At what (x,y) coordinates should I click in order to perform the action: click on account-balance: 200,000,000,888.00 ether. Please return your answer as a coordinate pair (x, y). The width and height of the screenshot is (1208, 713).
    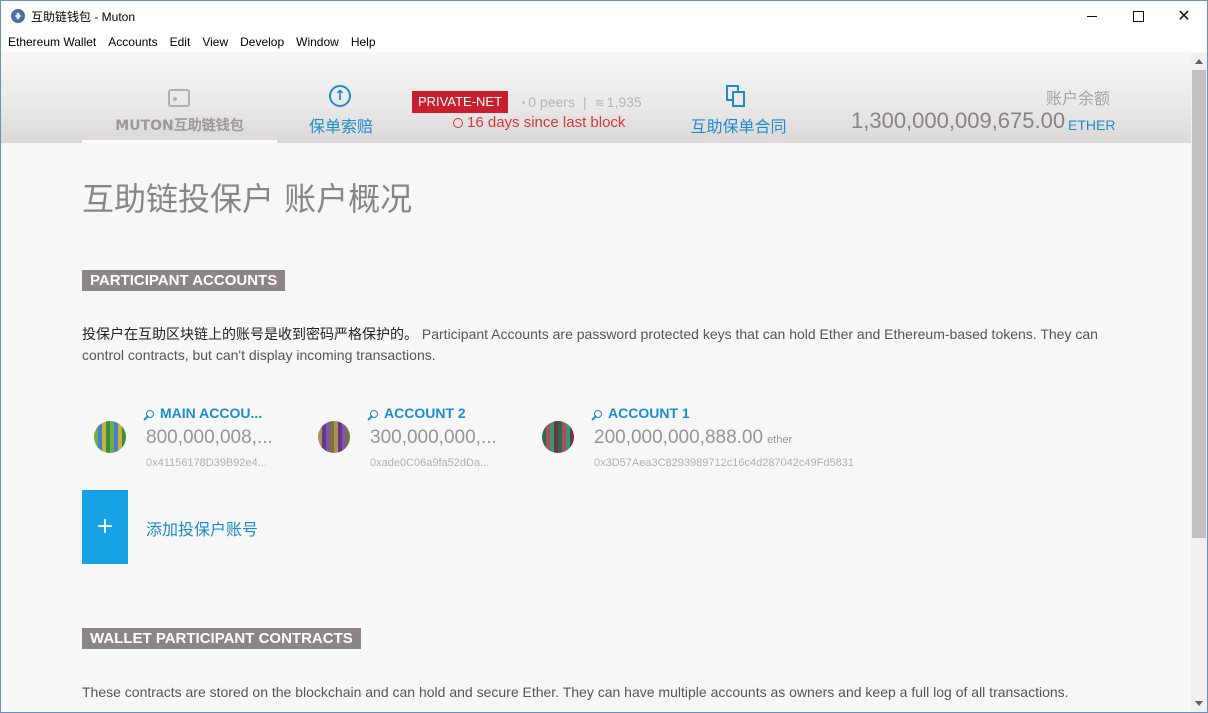
    Looking at the image, I should click on (693, 438).